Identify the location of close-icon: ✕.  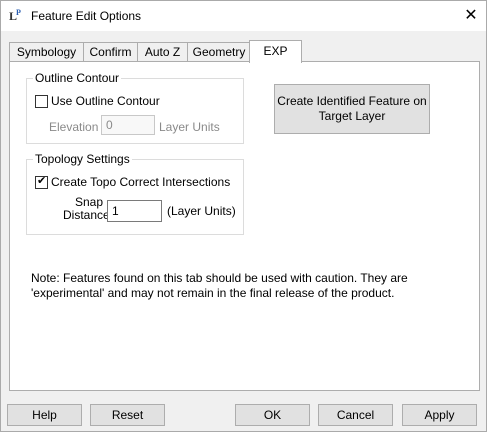
(471, 16).